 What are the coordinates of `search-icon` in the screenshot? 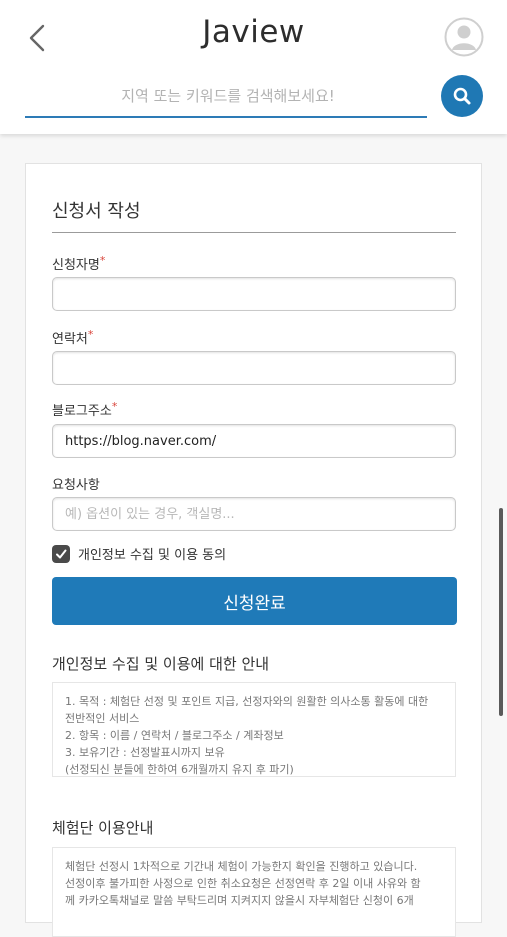 It's located at (462, 96).